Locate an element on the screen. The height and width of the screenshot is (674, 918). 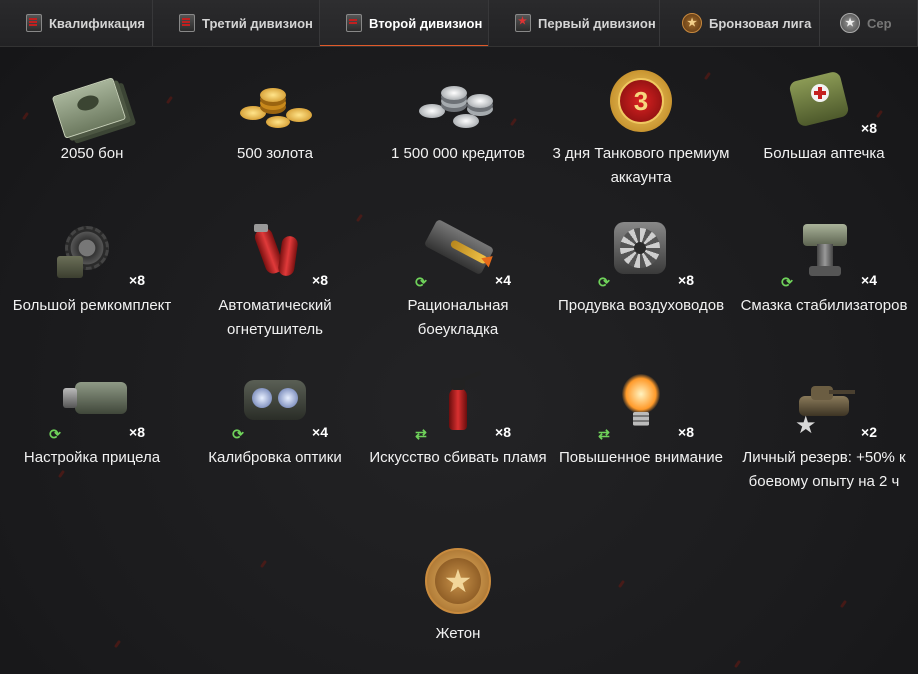
reward-ammo-rack: ⟳ ×4 Рациональная боеукладка is located at coordinates (458, 280).